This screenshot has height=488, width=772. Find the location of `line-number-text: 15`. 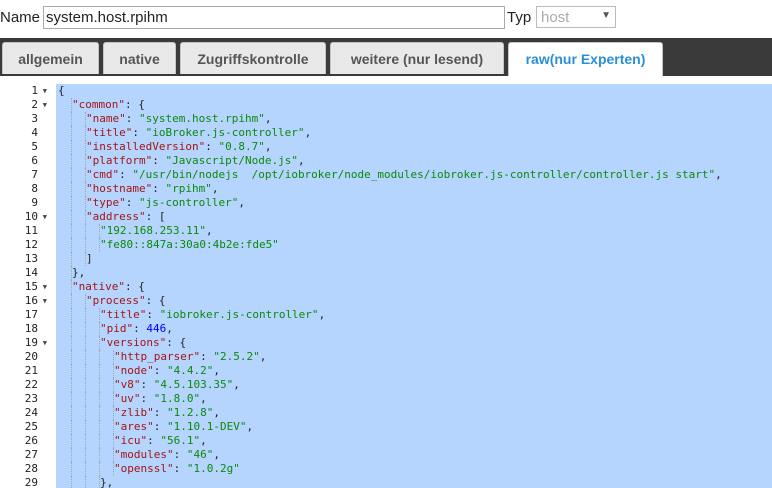

line-number-text: 15 is located at coordinates (31, 286).